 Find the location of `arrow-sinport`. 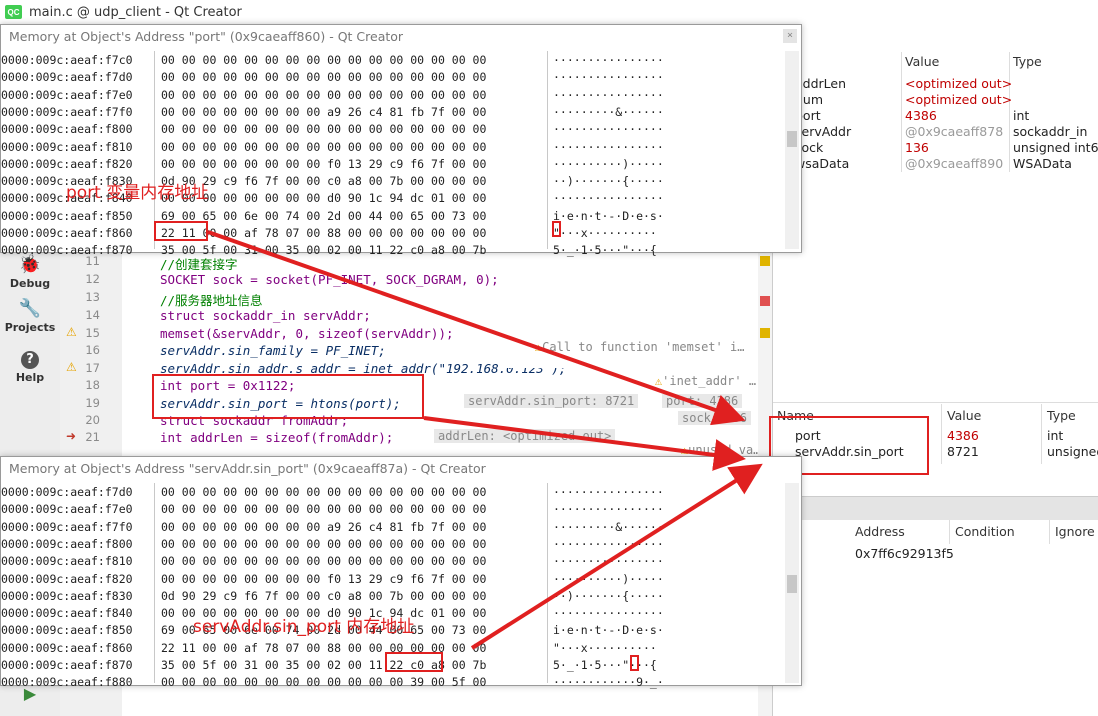

arrow-sinport is located at coordinates (616, 556).